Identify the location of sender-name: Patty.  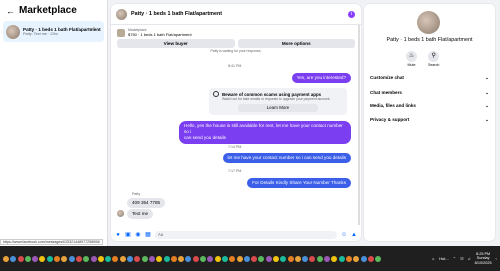
(136, 194).